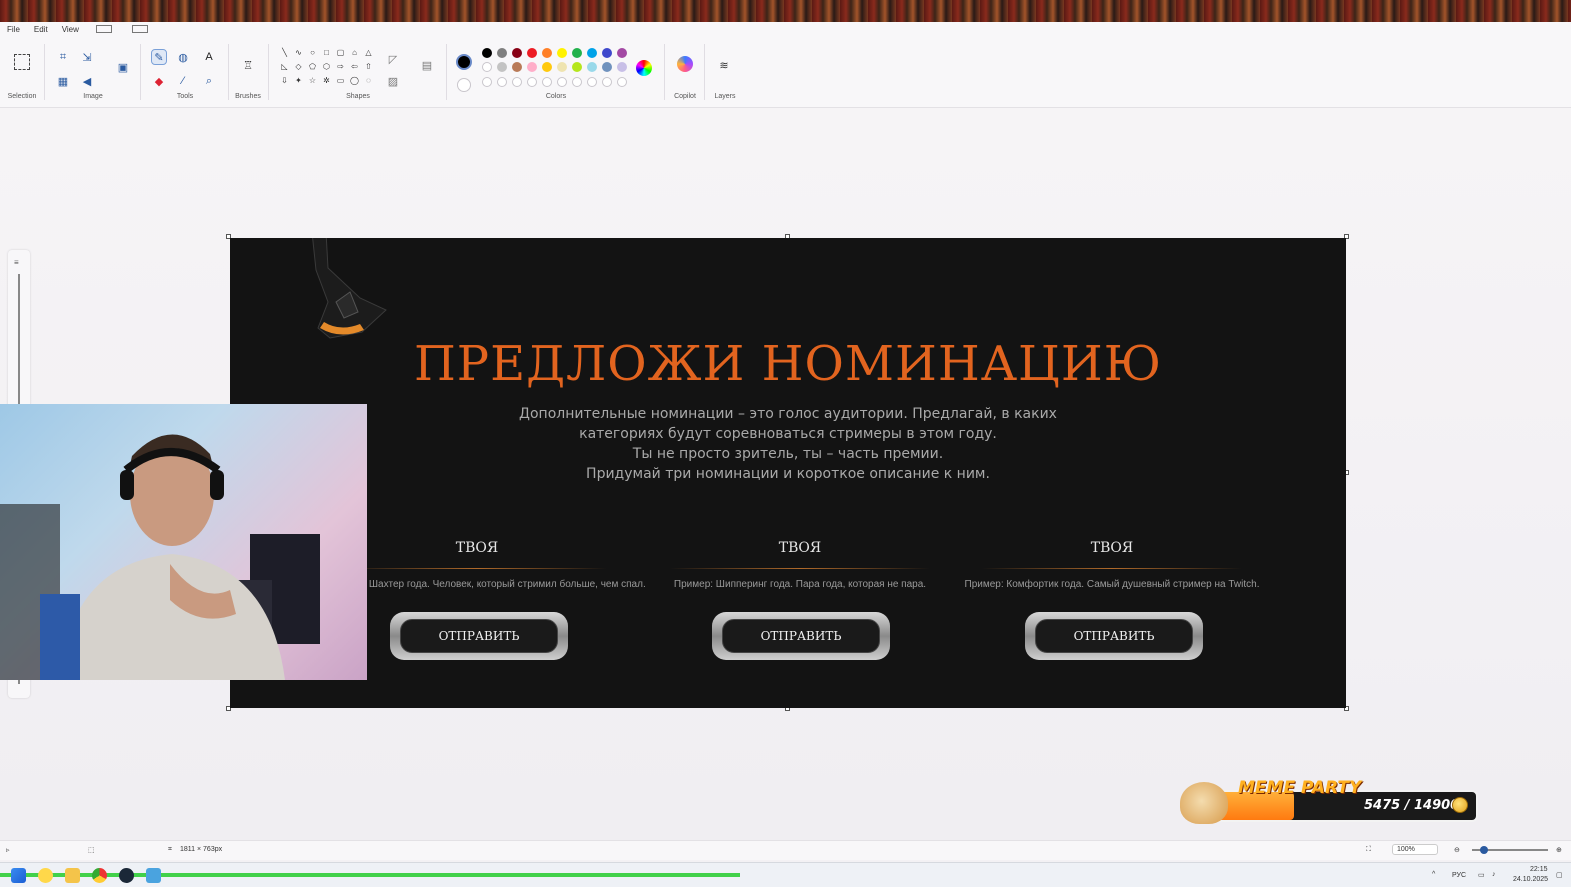 The image size is (1571, 887). Describe the element at coordinates (644, 68) in the screenshot. I see `edit-colors-icon` at that location.